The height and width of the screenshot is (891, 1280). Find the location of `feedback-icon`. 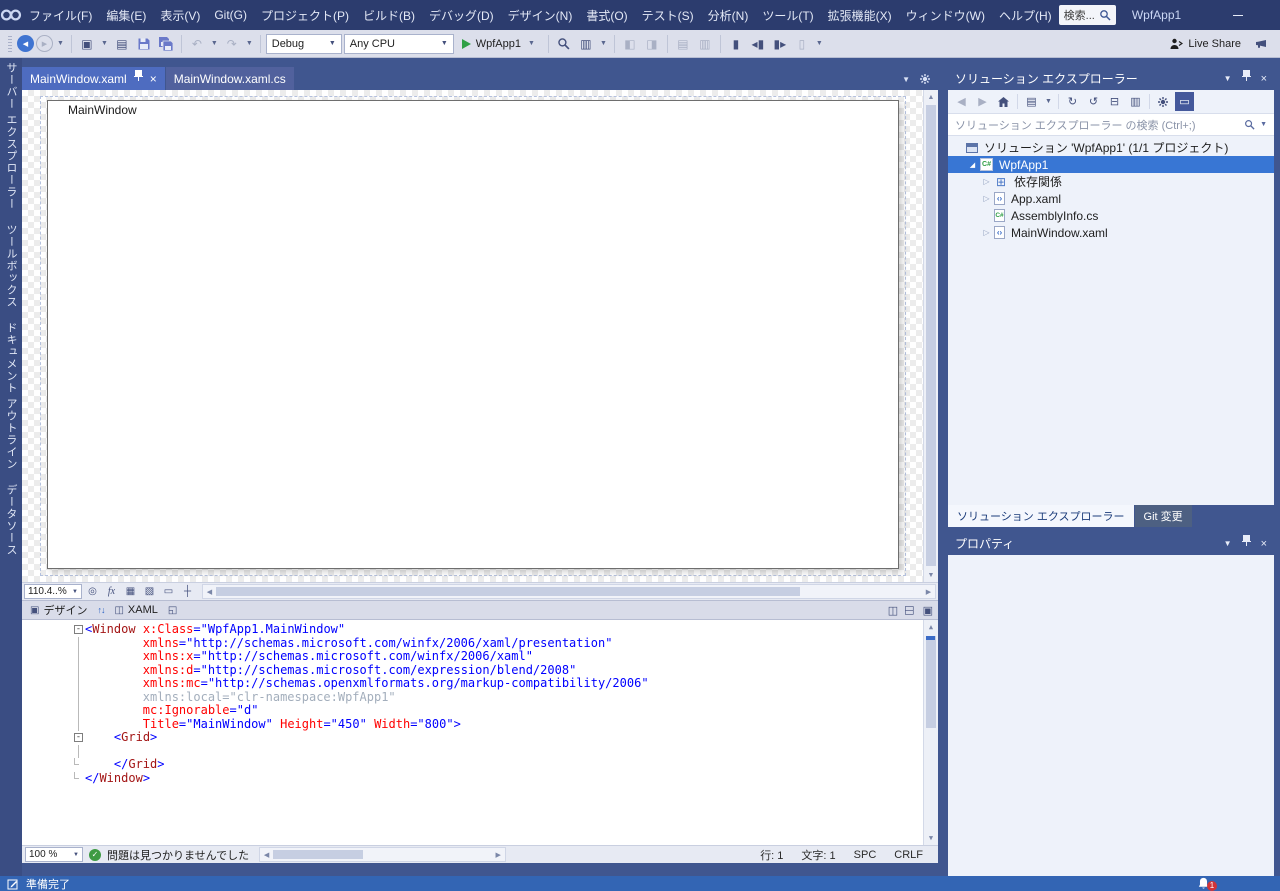

feedback-icon is located at coordinates (1261, 44).